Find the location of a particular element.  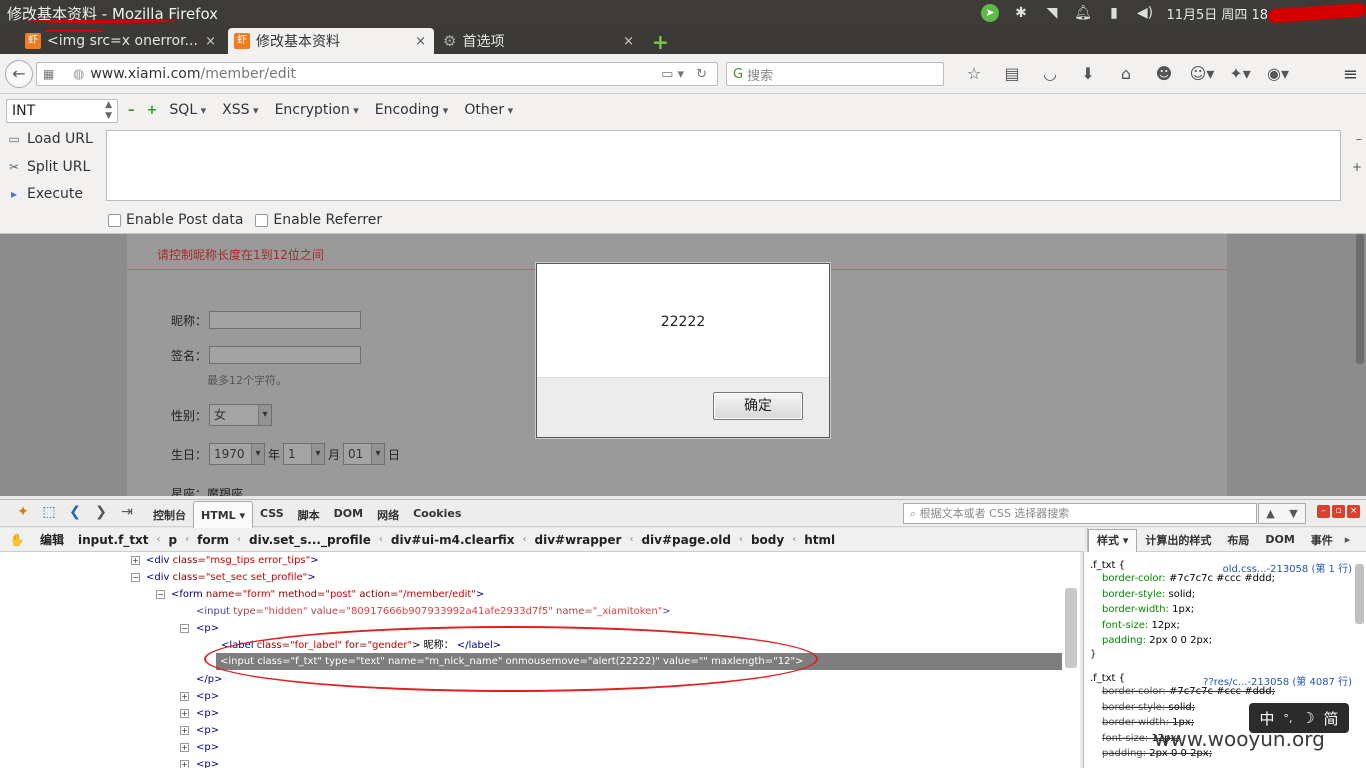

breadcrumb-item: input.f_txt is located at coordinates (113, 540).